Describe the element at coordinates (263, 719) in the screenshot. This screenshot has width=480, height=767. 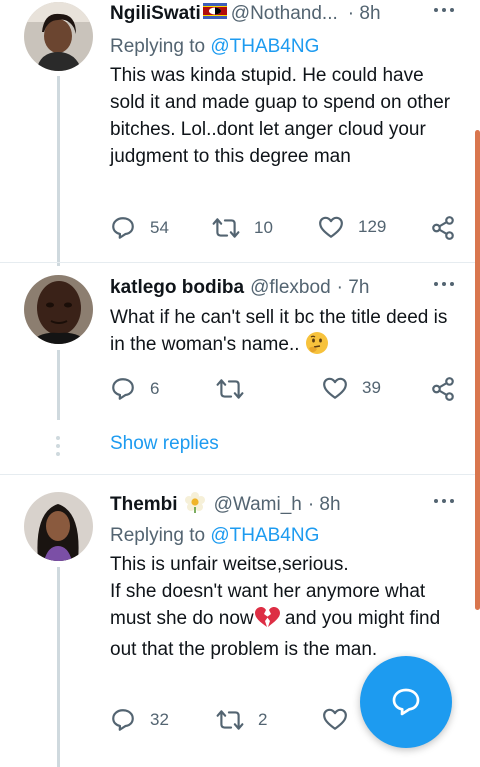
I see `retweet-count: 2` at that location.